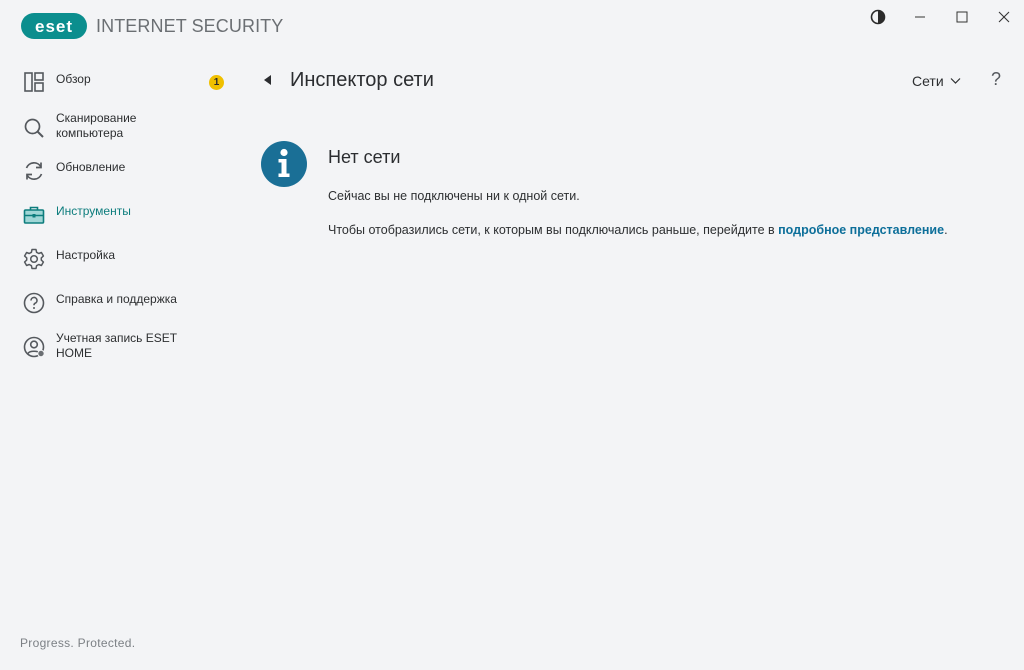 The image size is (1024, 670). I want to click on sidebar-item-computer-scan: Сканирование компьютера, so click(120, 128).